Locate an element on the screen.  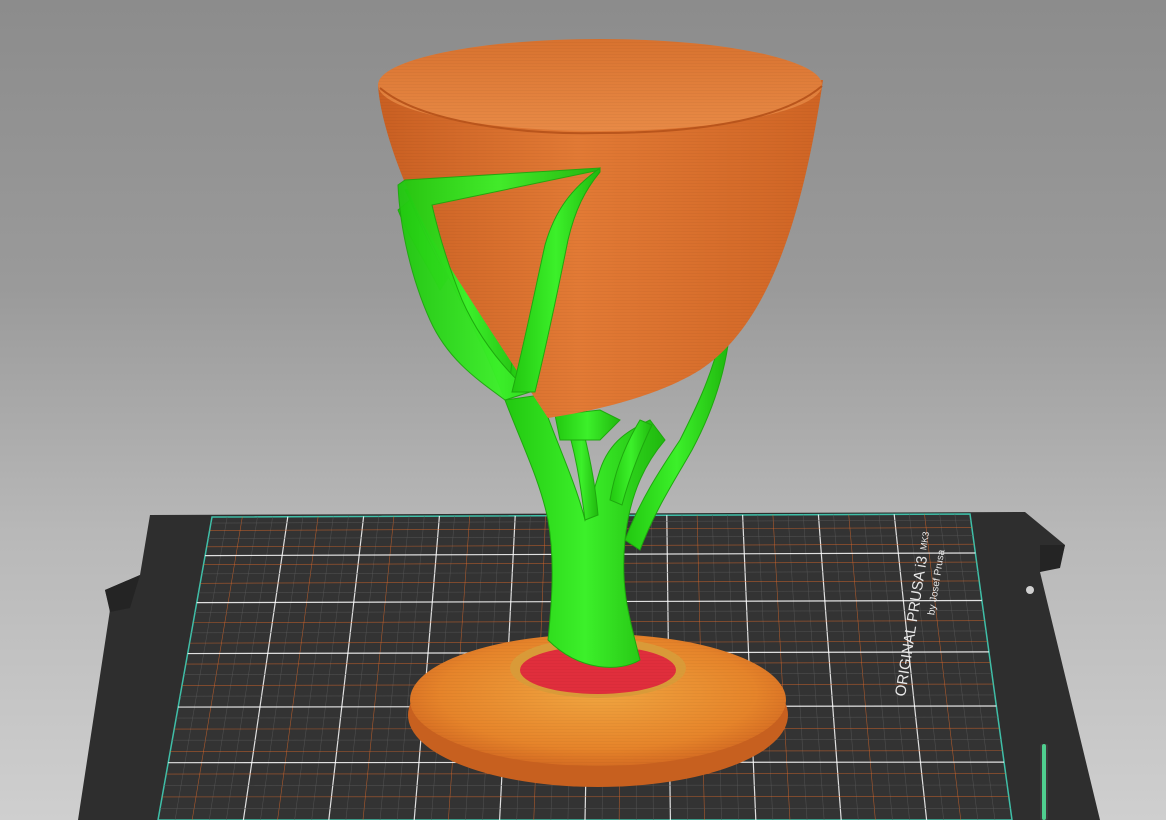
layer-slider-fill is located at coordinates (1044, 782).